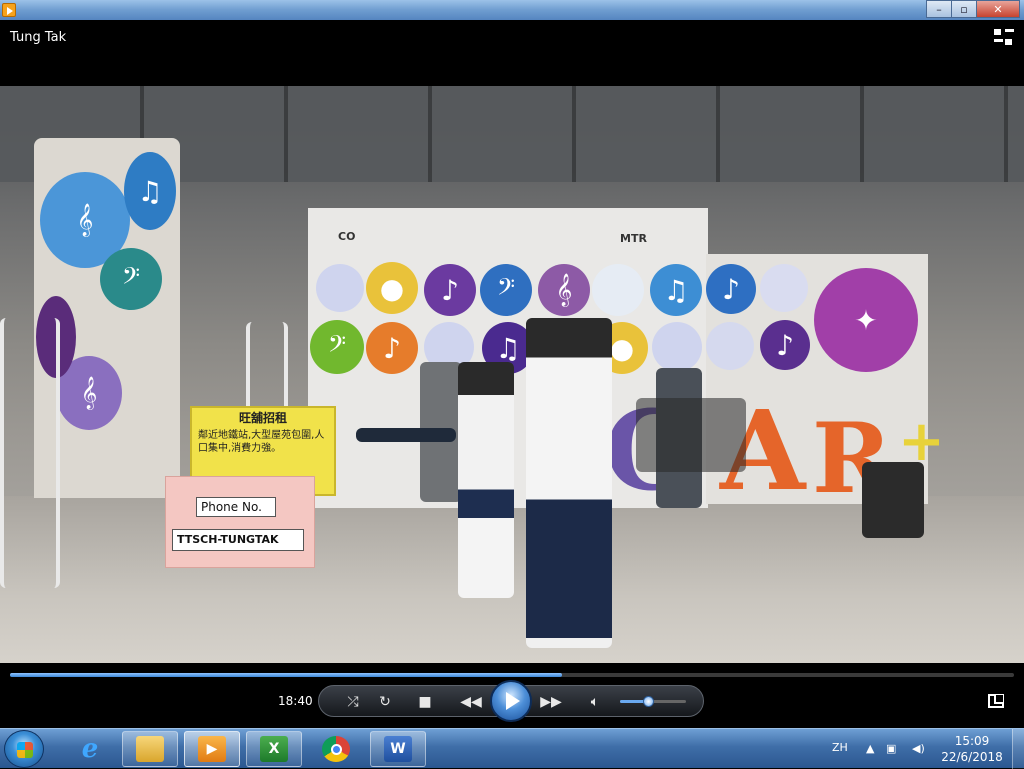  Describe the element at coordinates (939, 9) in the screenshot. I see `minimize-button: –` at that location.